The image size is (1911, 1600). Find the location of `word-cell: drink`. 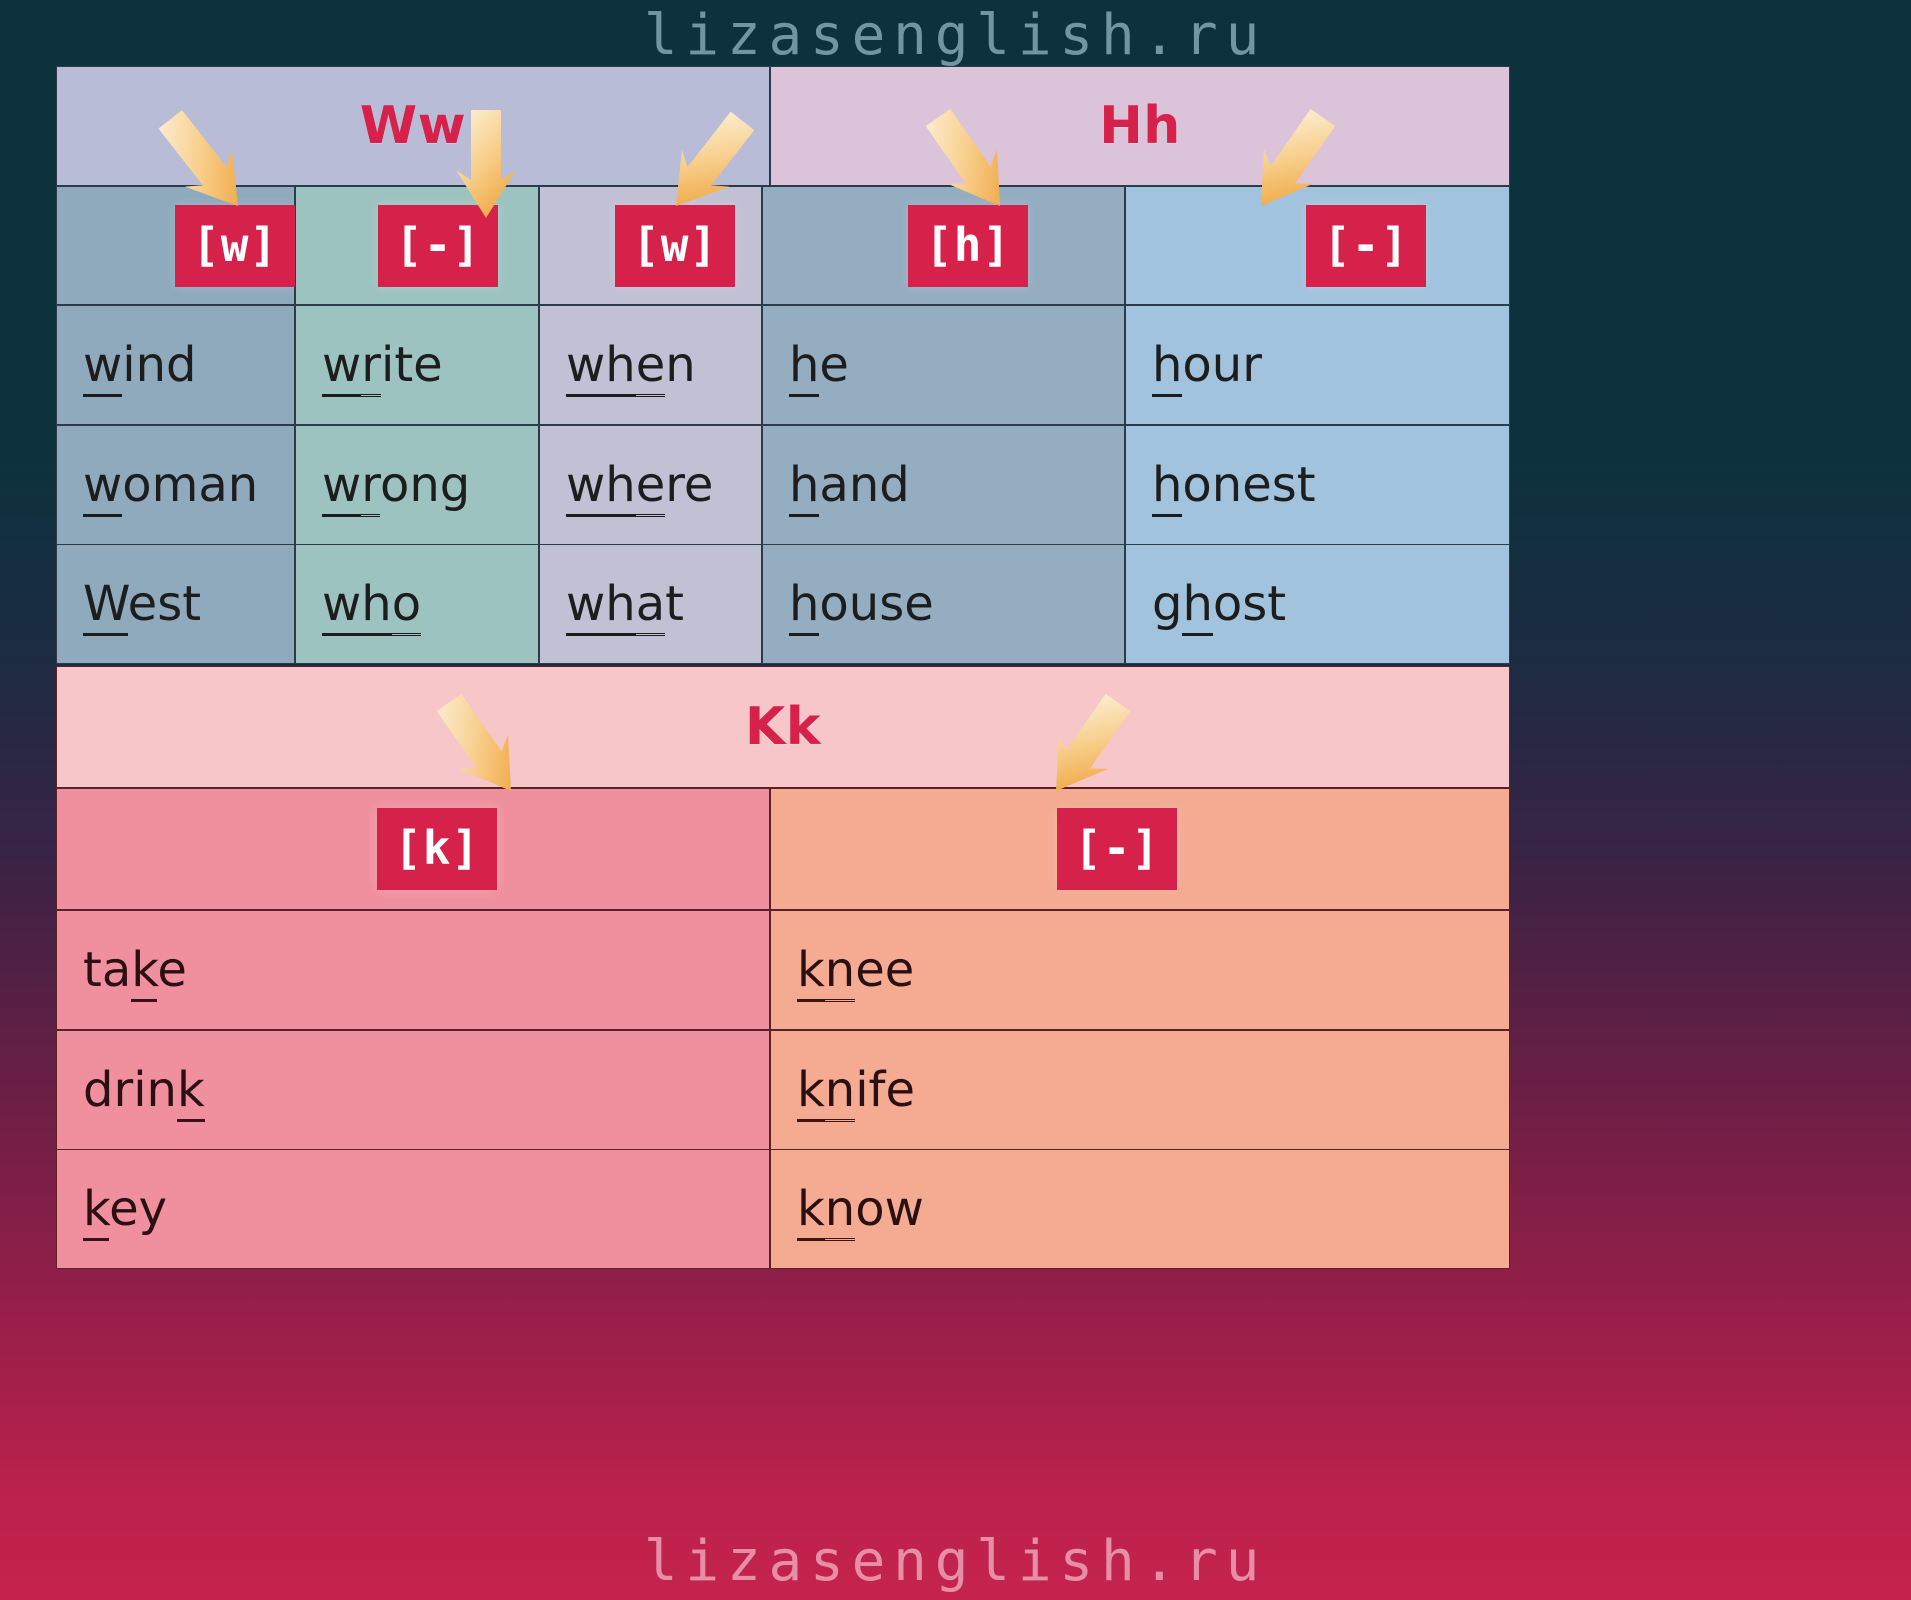

word-cell: drink is located at coordinates (413, 1090).